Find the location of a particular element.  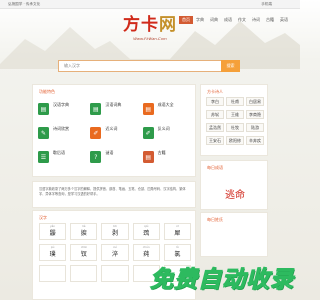

nav-idioms: 成语 is located at coordinates (228, 20).